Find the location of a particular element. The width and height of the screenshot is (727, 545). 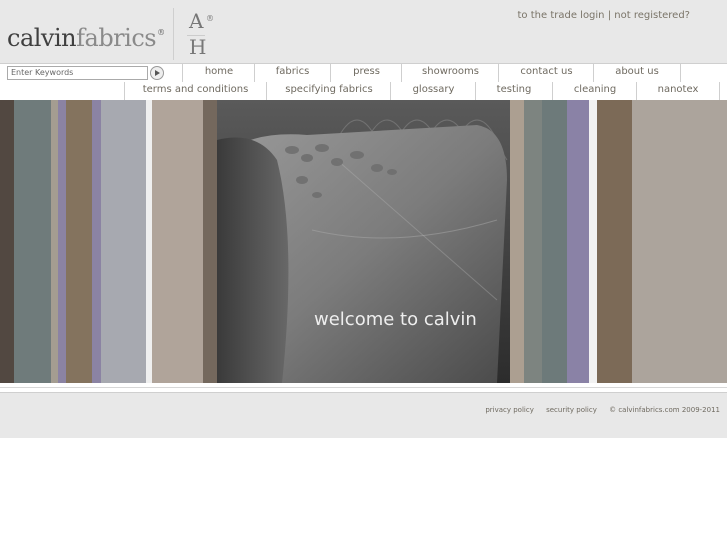

nav-cleaning: cleaning is located at coordinates (594, 91).